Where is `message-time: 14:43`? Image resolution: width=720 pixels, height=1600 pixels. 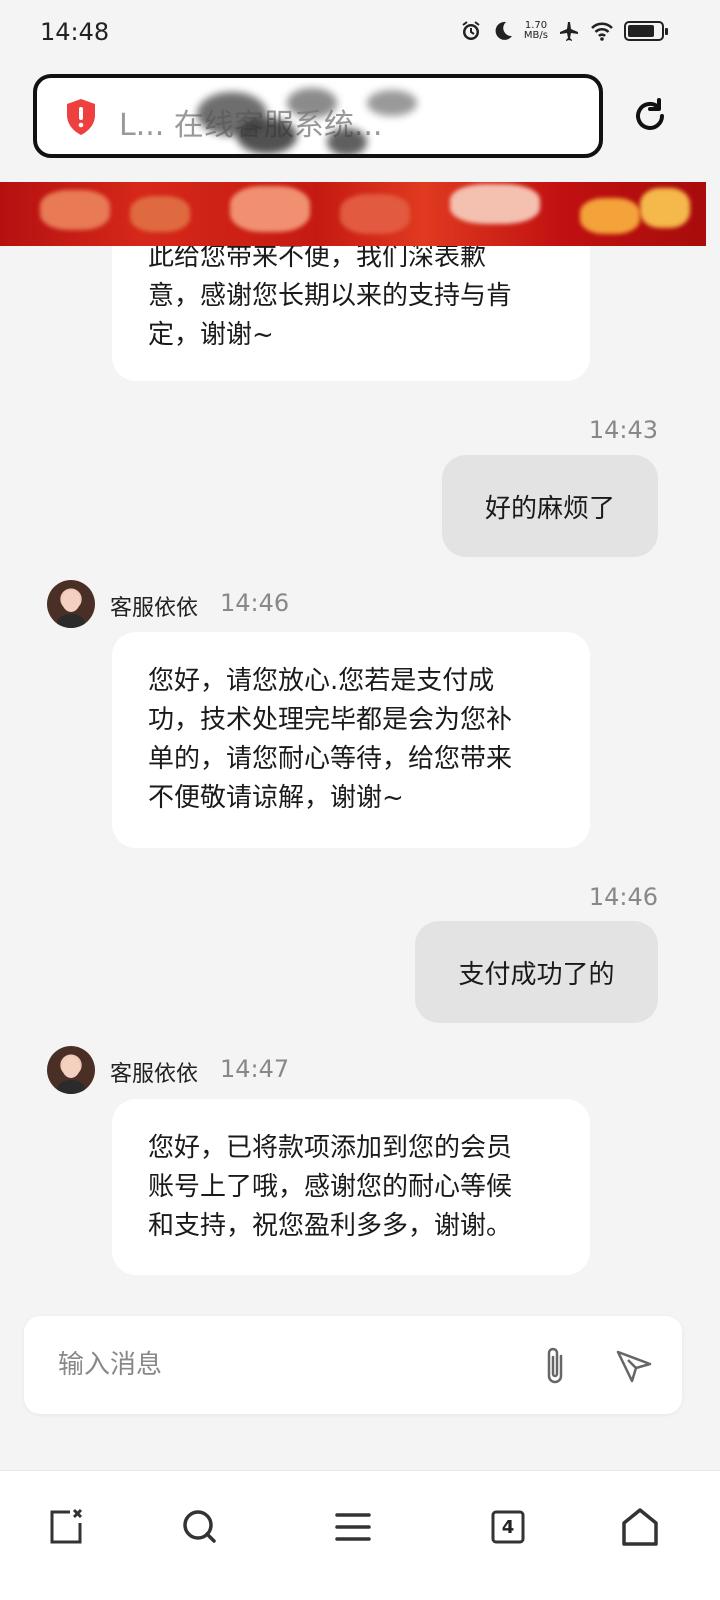
message-time: 14:43 is located at coordinates (623, 430).